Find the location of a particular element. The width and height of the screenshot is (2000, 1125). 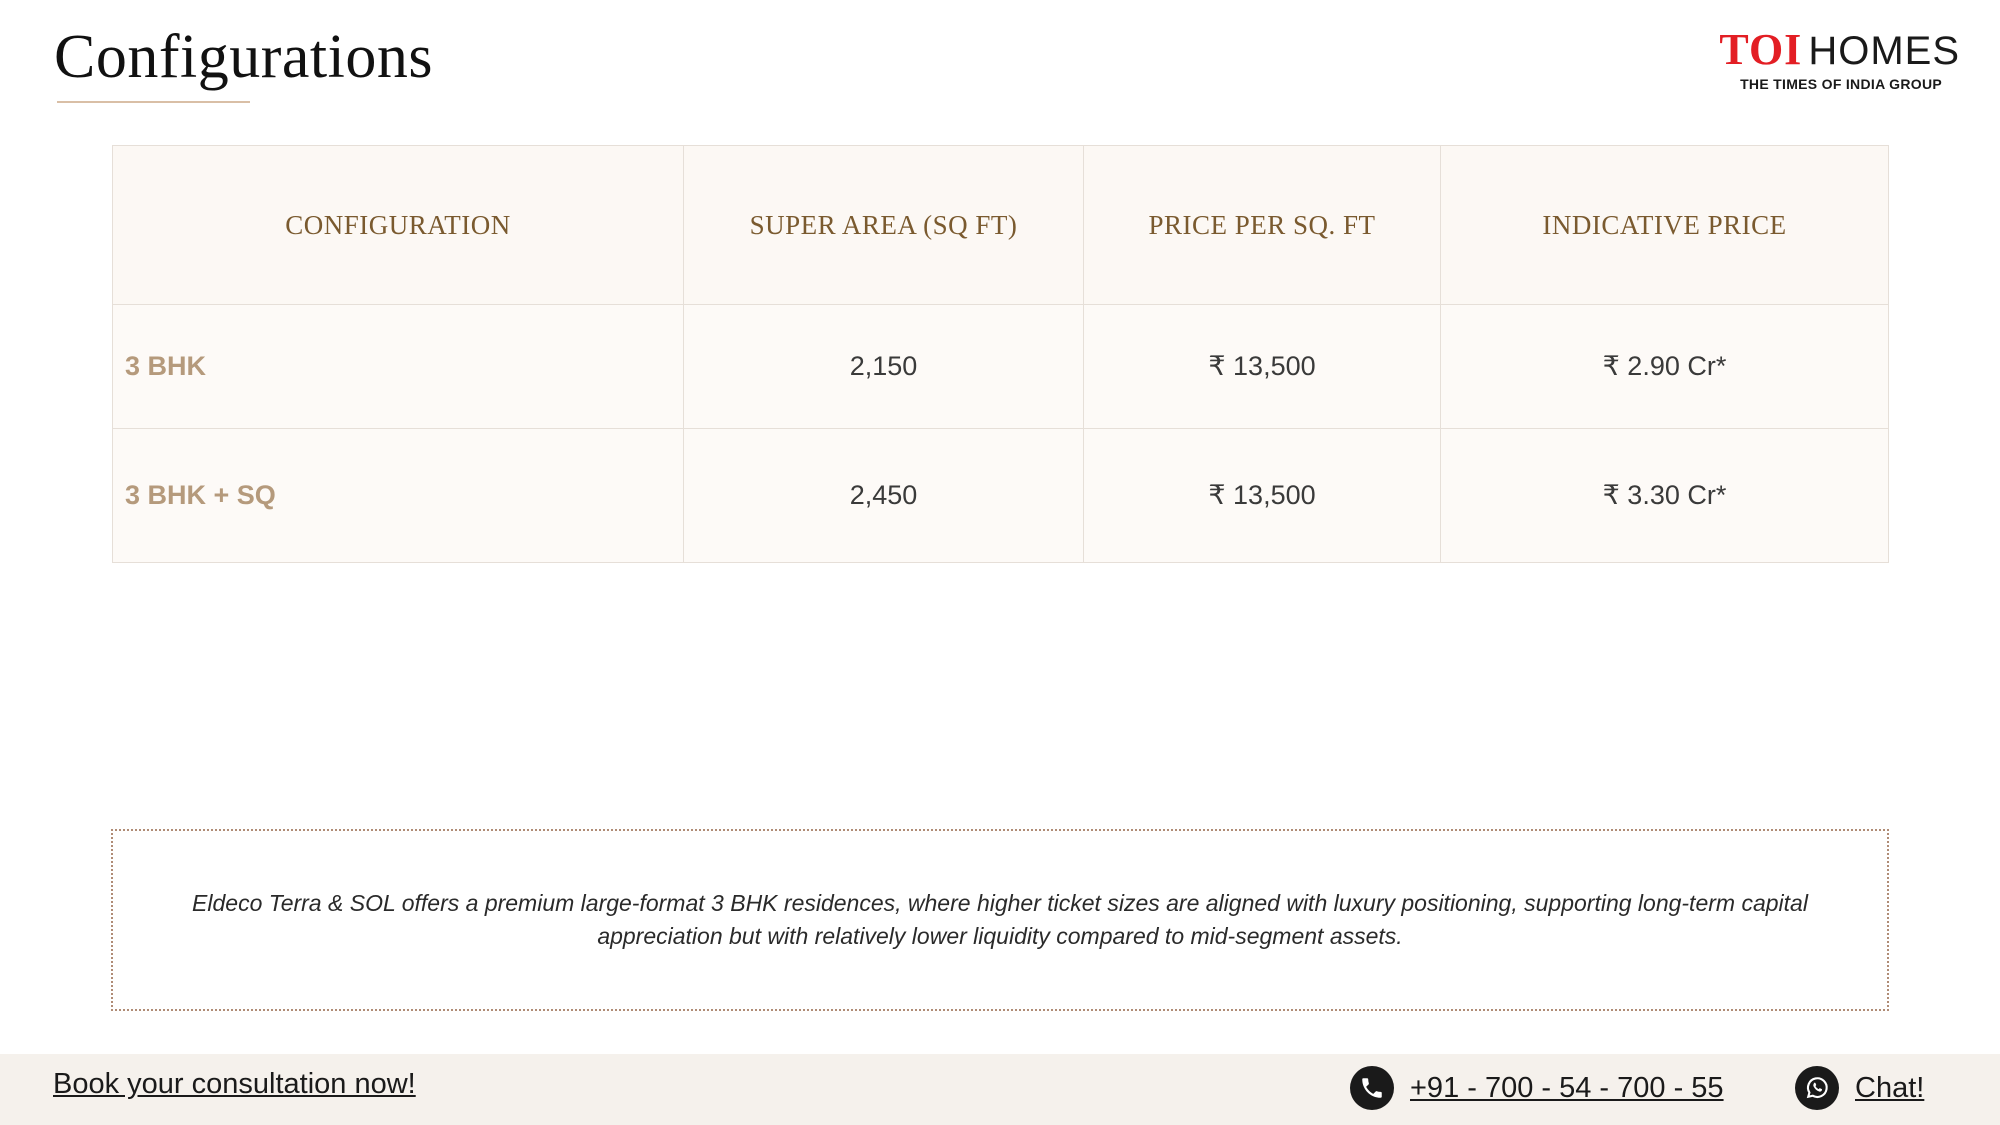

page-title: Configurations is located at coordinates (243, 57).